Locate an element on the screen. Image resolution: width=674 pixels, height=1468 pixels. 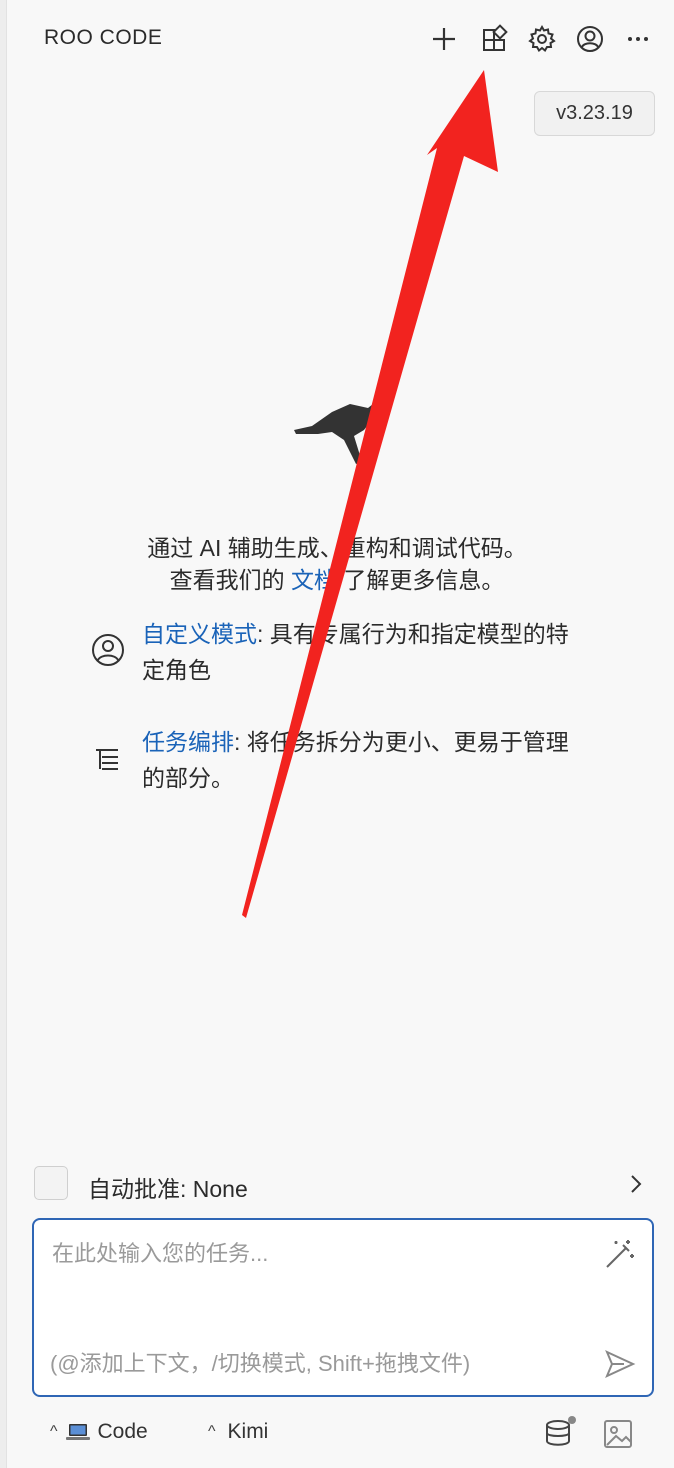
database-icon is located at coordinates (559, 1433).